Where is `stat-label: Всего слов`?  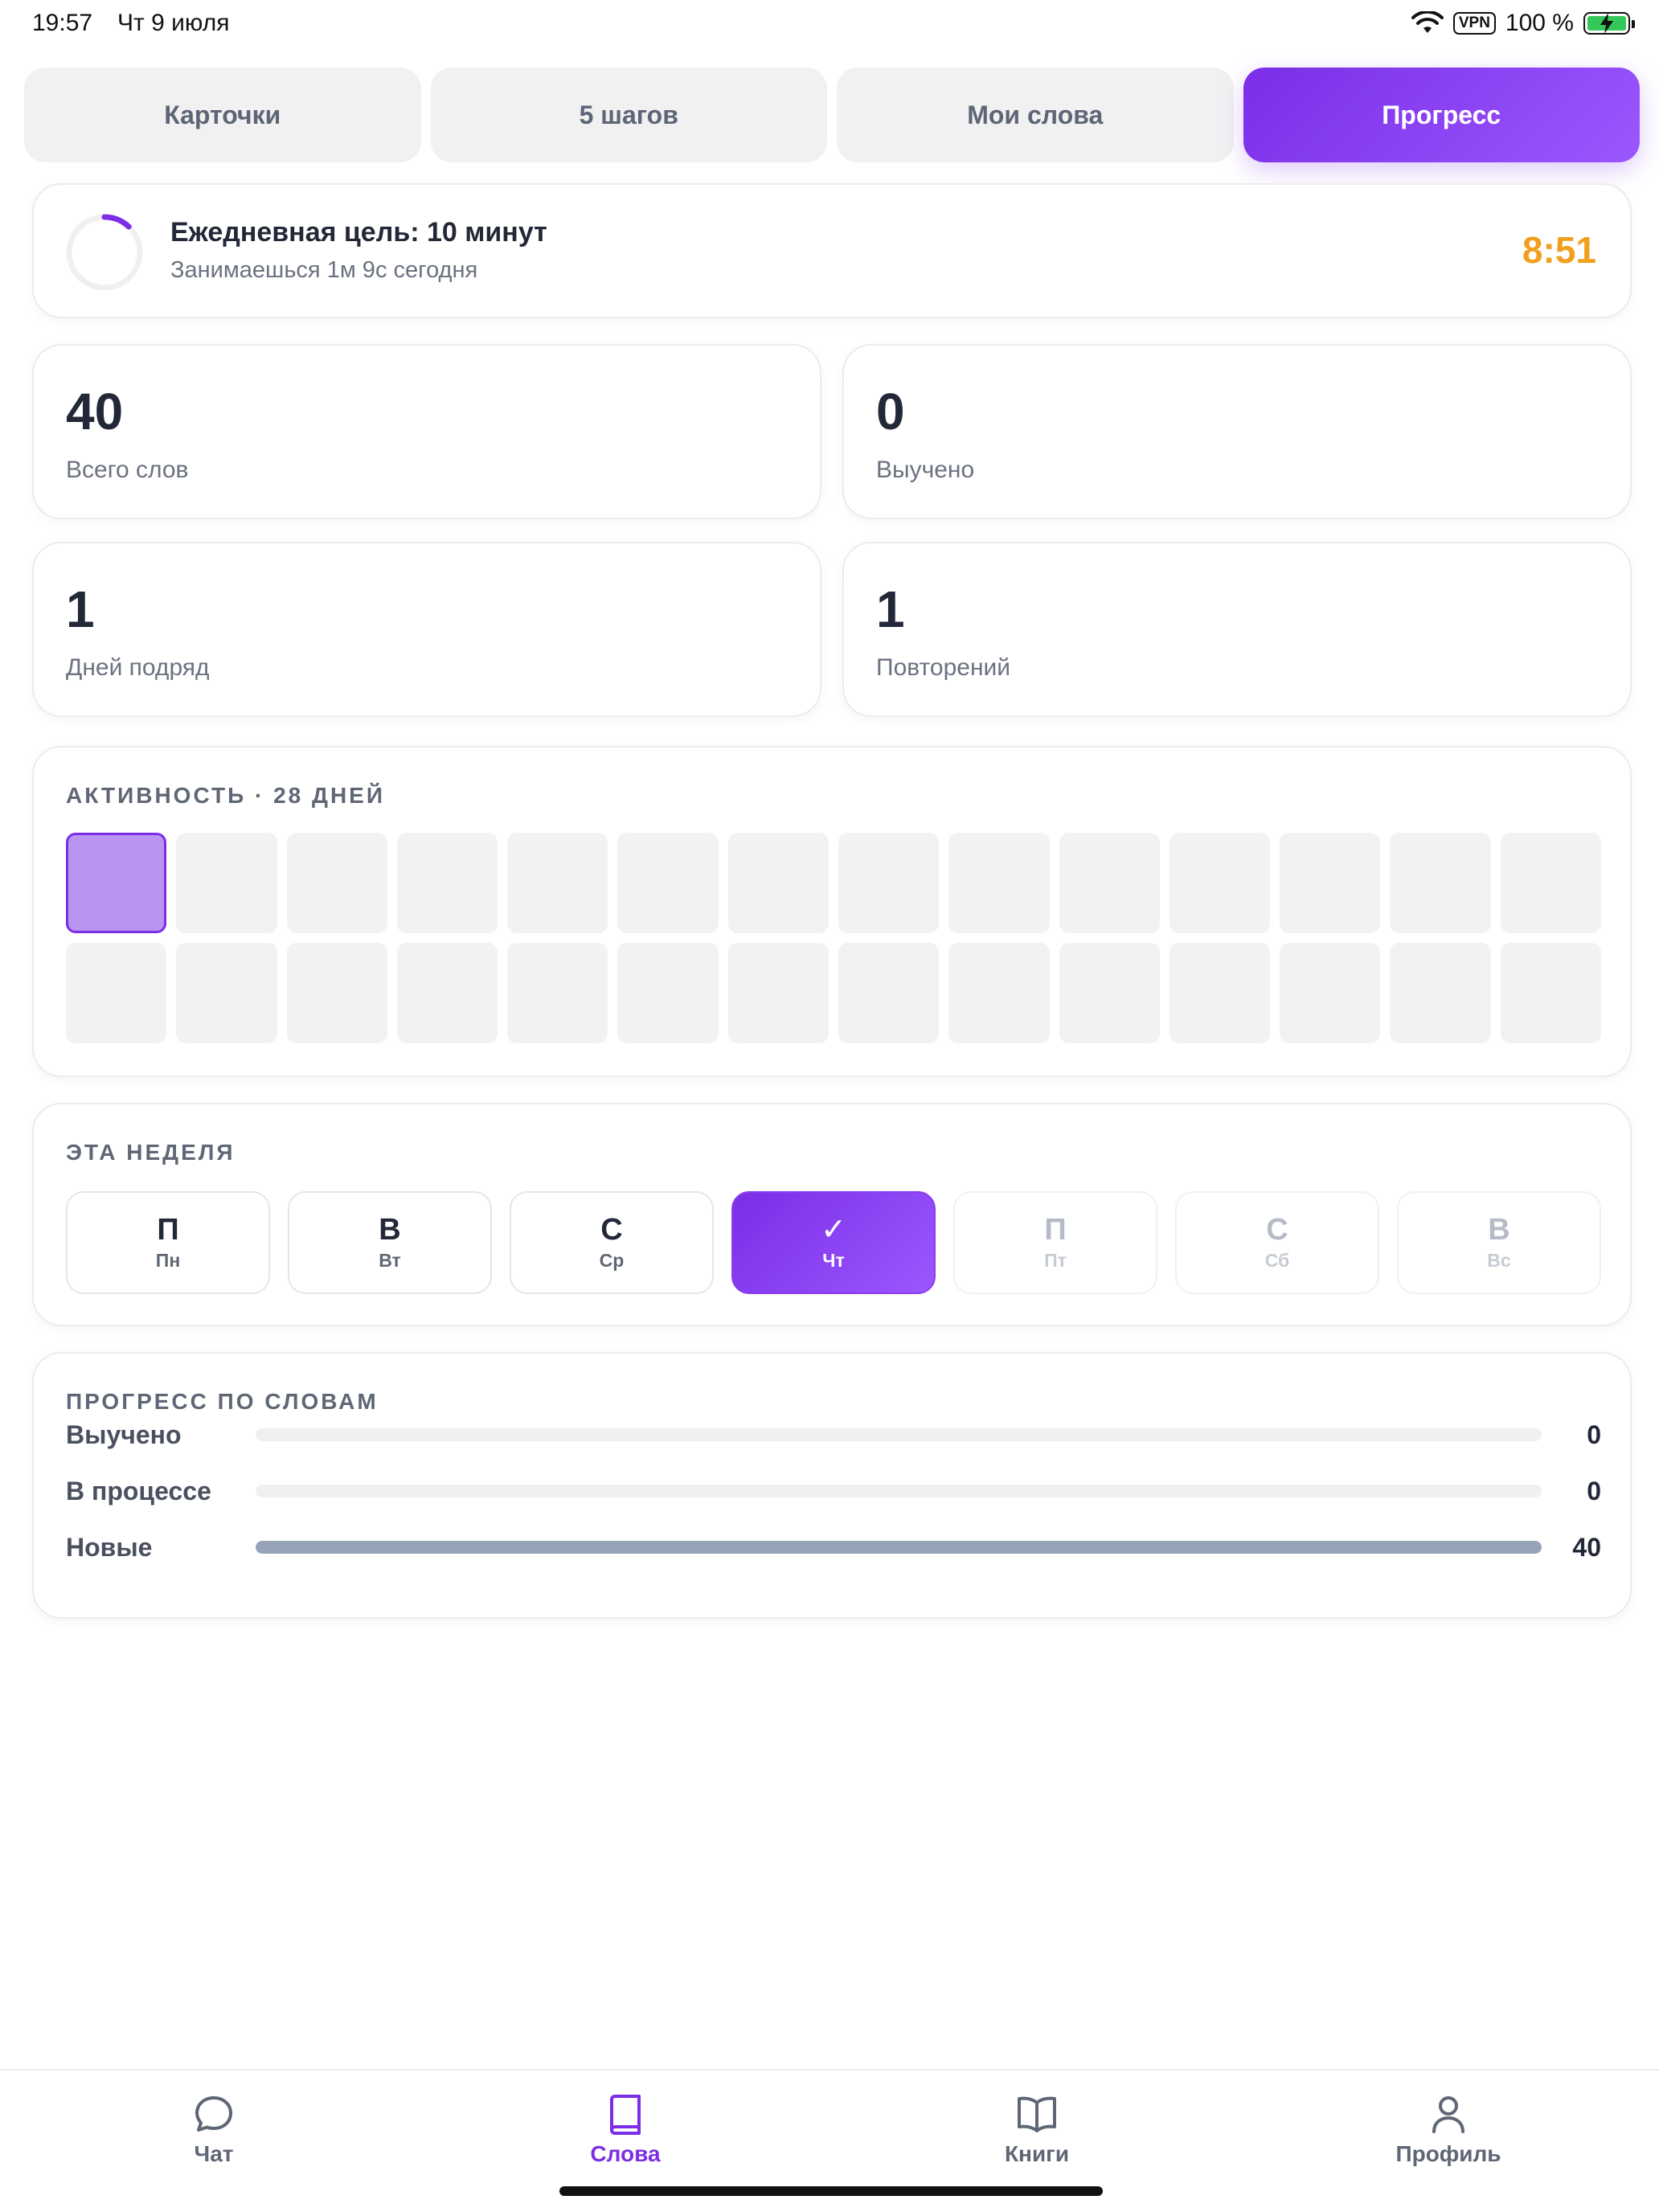 stat-label: Всего слов is located at coordinates (127, 470).